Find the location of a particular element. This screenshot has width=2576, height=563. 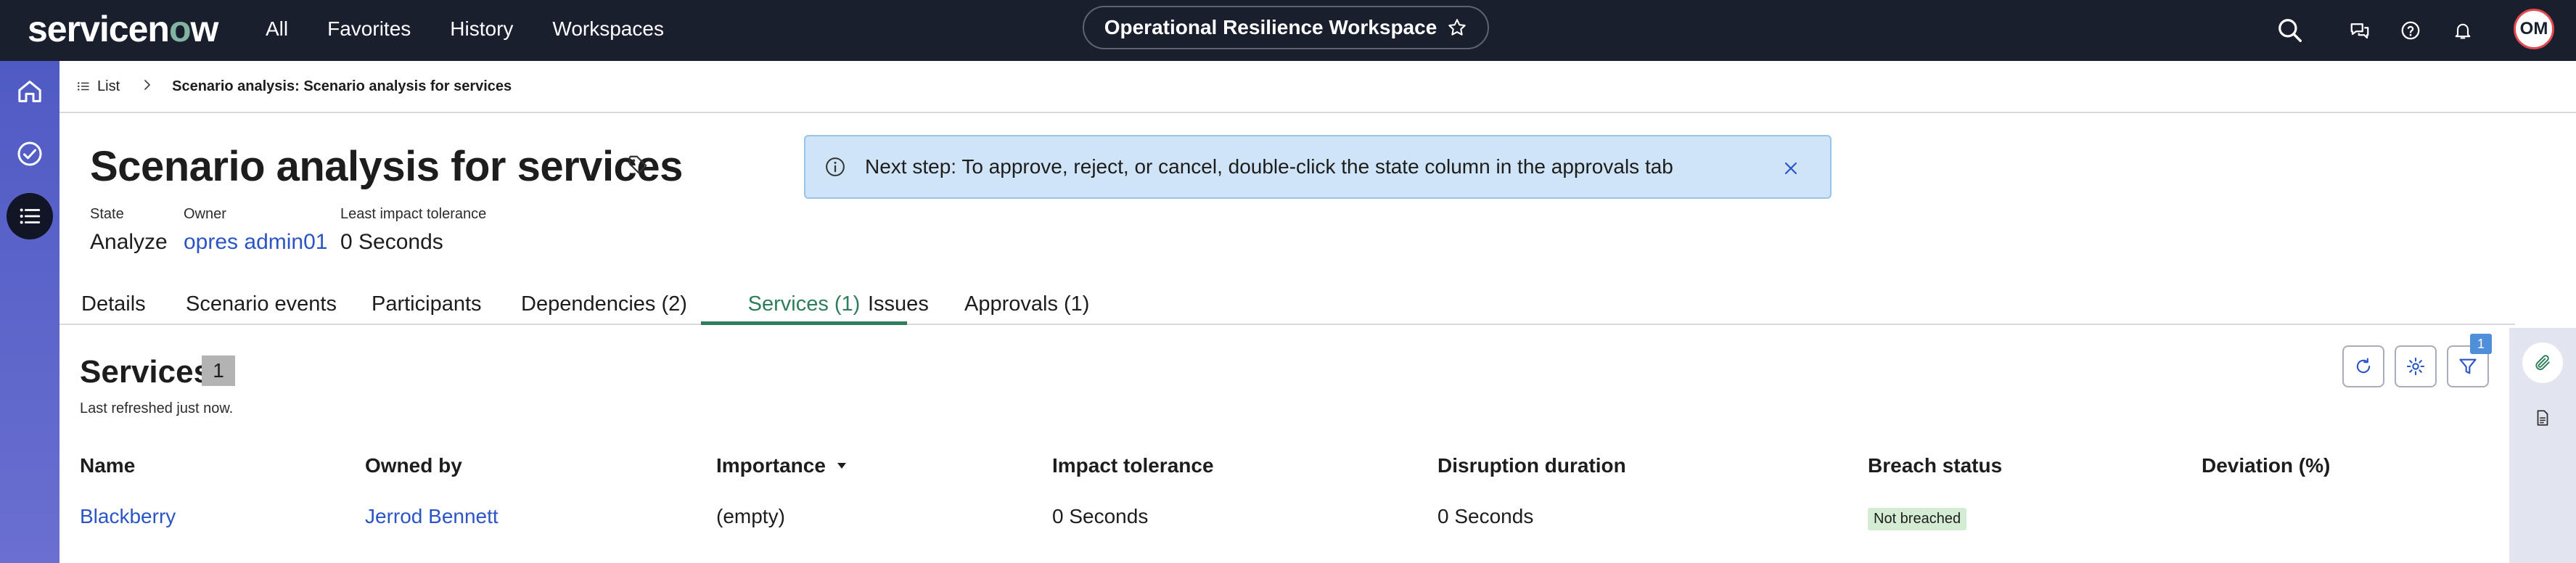

breadcrumb-list-label: List is located at coordinates (108, 86).